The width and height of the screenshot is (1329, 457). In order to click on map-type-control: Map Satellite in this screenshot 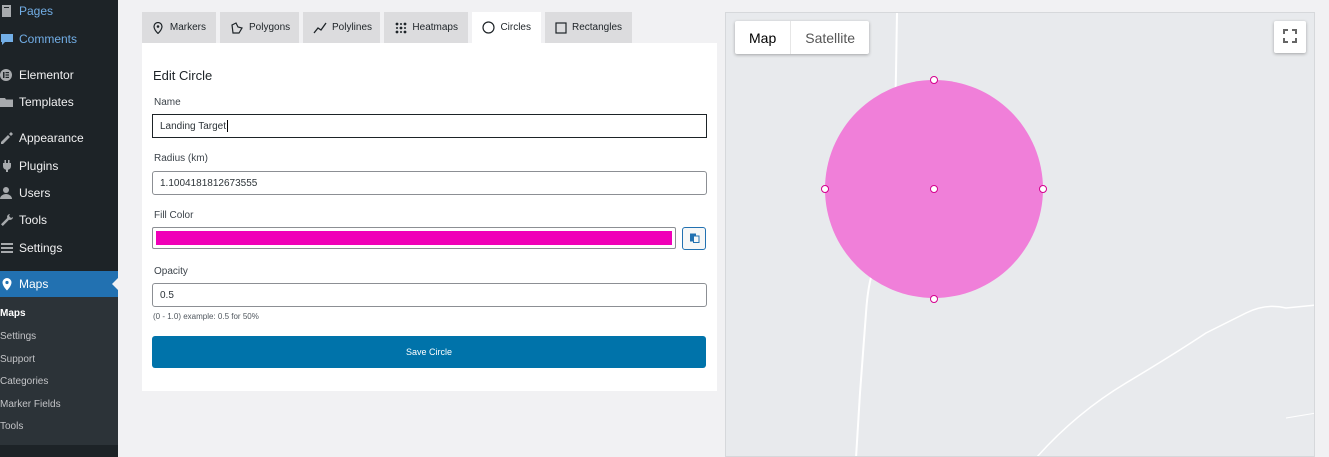, I will do `click(802, 37)`.